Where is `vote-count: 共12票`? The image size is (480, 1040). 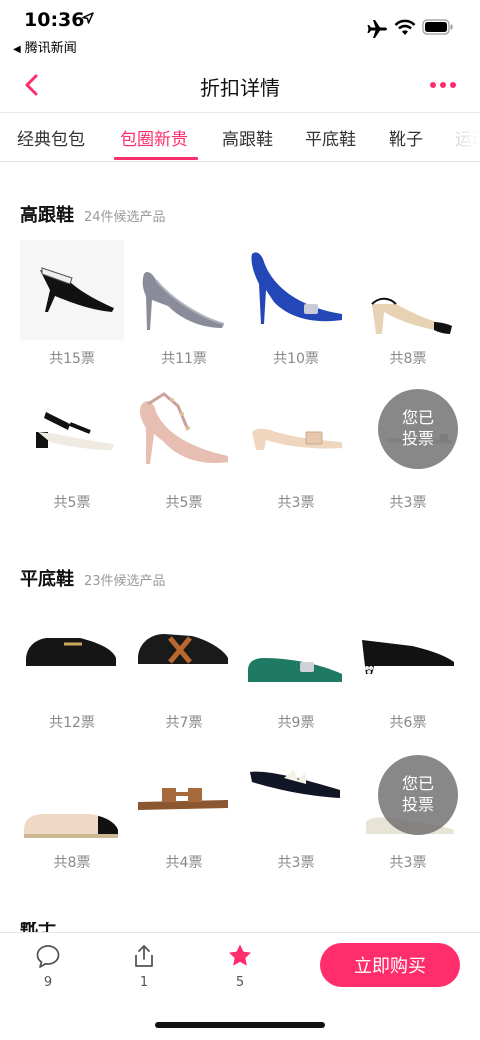
vote-count: 共12票 is located at coordinates (72, 723).